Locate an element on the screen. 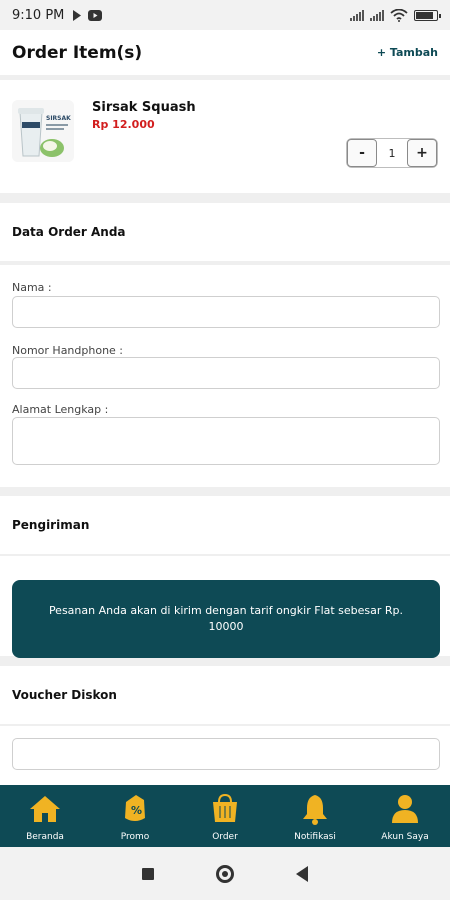 The width and height of the screenshot is (450, 900). back-icon is located at coordinates (302, 873).